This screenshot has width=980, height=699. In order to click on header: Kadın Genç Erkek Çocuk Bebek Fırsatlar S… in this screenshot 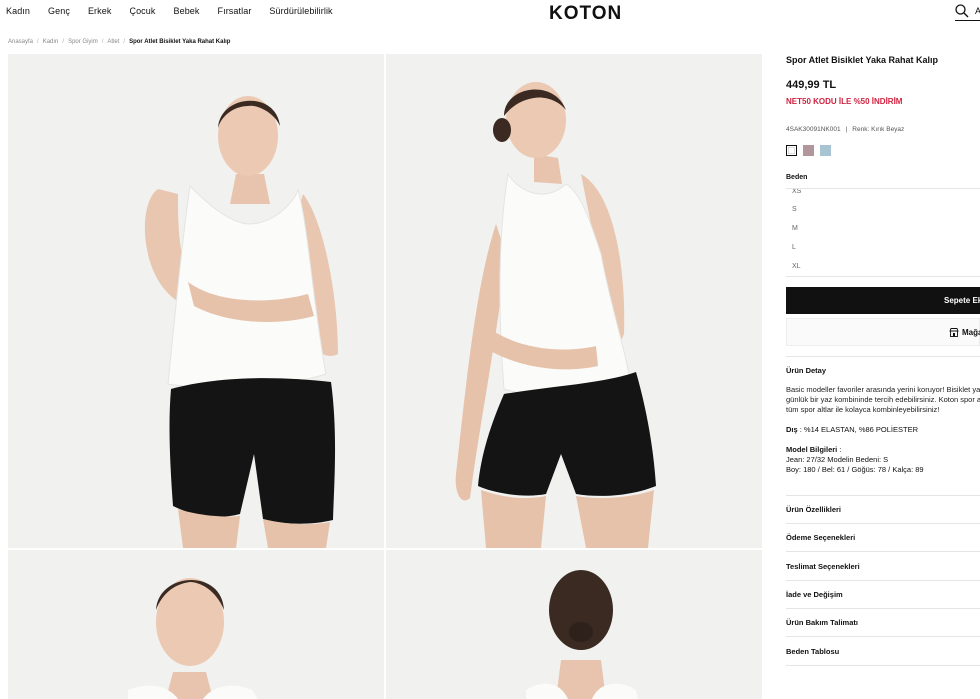, I will do `click(490, 12)`.